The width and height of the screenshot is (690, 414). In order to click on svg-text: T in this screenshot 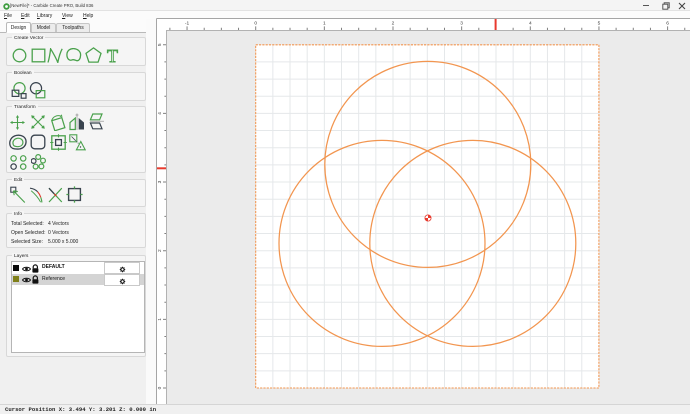, I will do `click(112, 55)`.